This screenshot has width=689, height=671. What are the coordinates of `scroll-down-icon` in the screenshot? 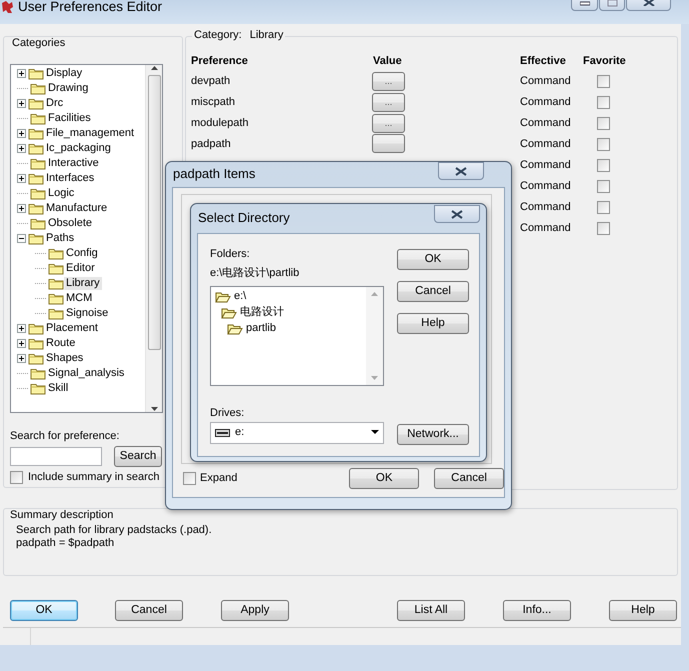 It's located at (154, 409).